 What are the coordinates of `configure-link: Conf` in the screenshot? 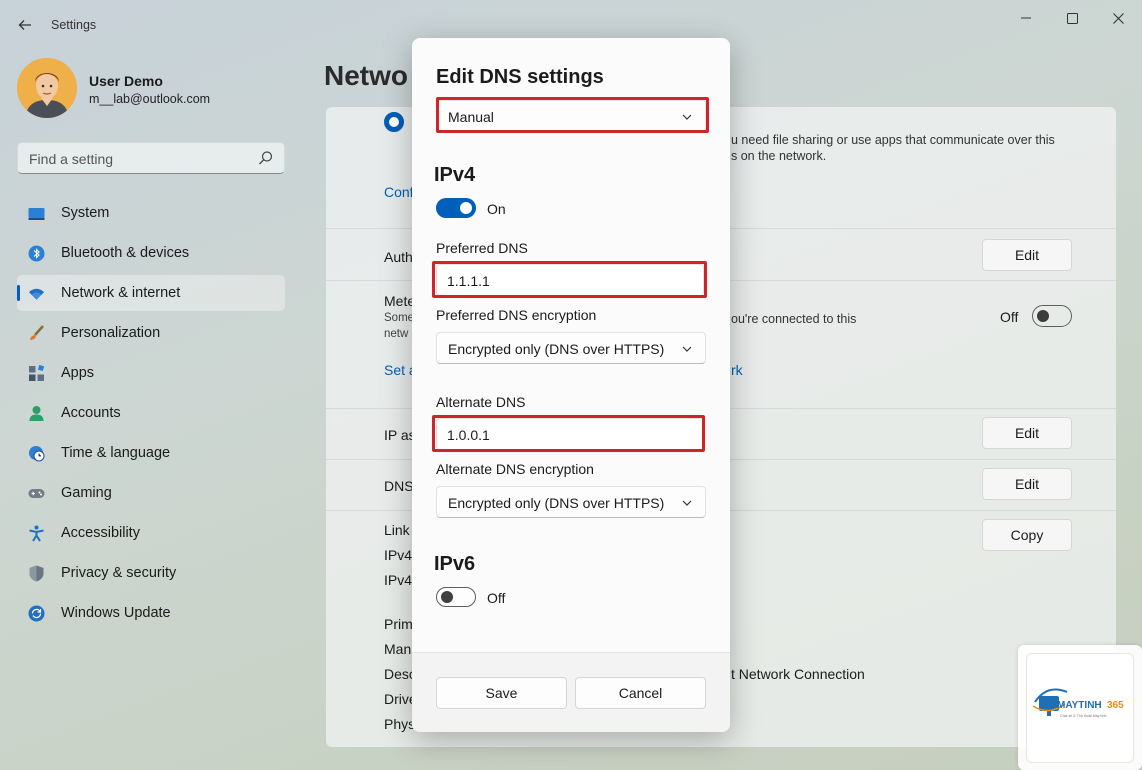 It's located at (399, 192).